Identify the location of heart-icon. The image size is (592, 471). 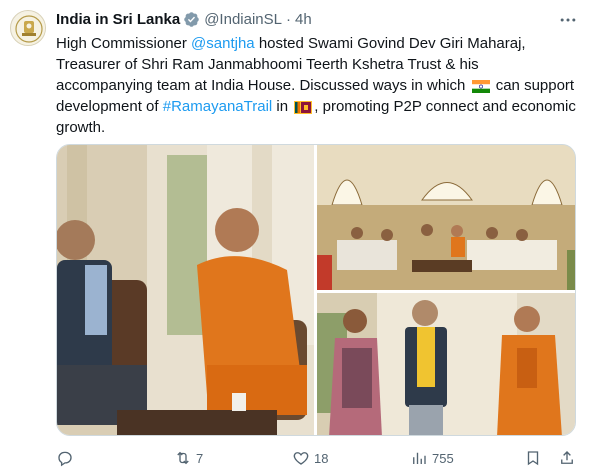
(301, 458).